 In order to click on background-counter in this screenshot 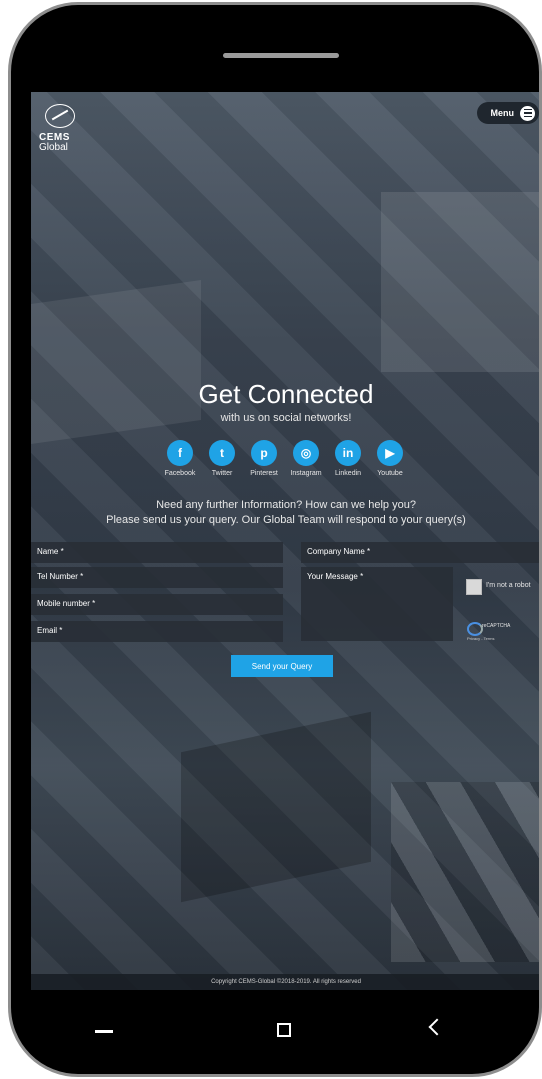, I will do `click(276, 807)`.